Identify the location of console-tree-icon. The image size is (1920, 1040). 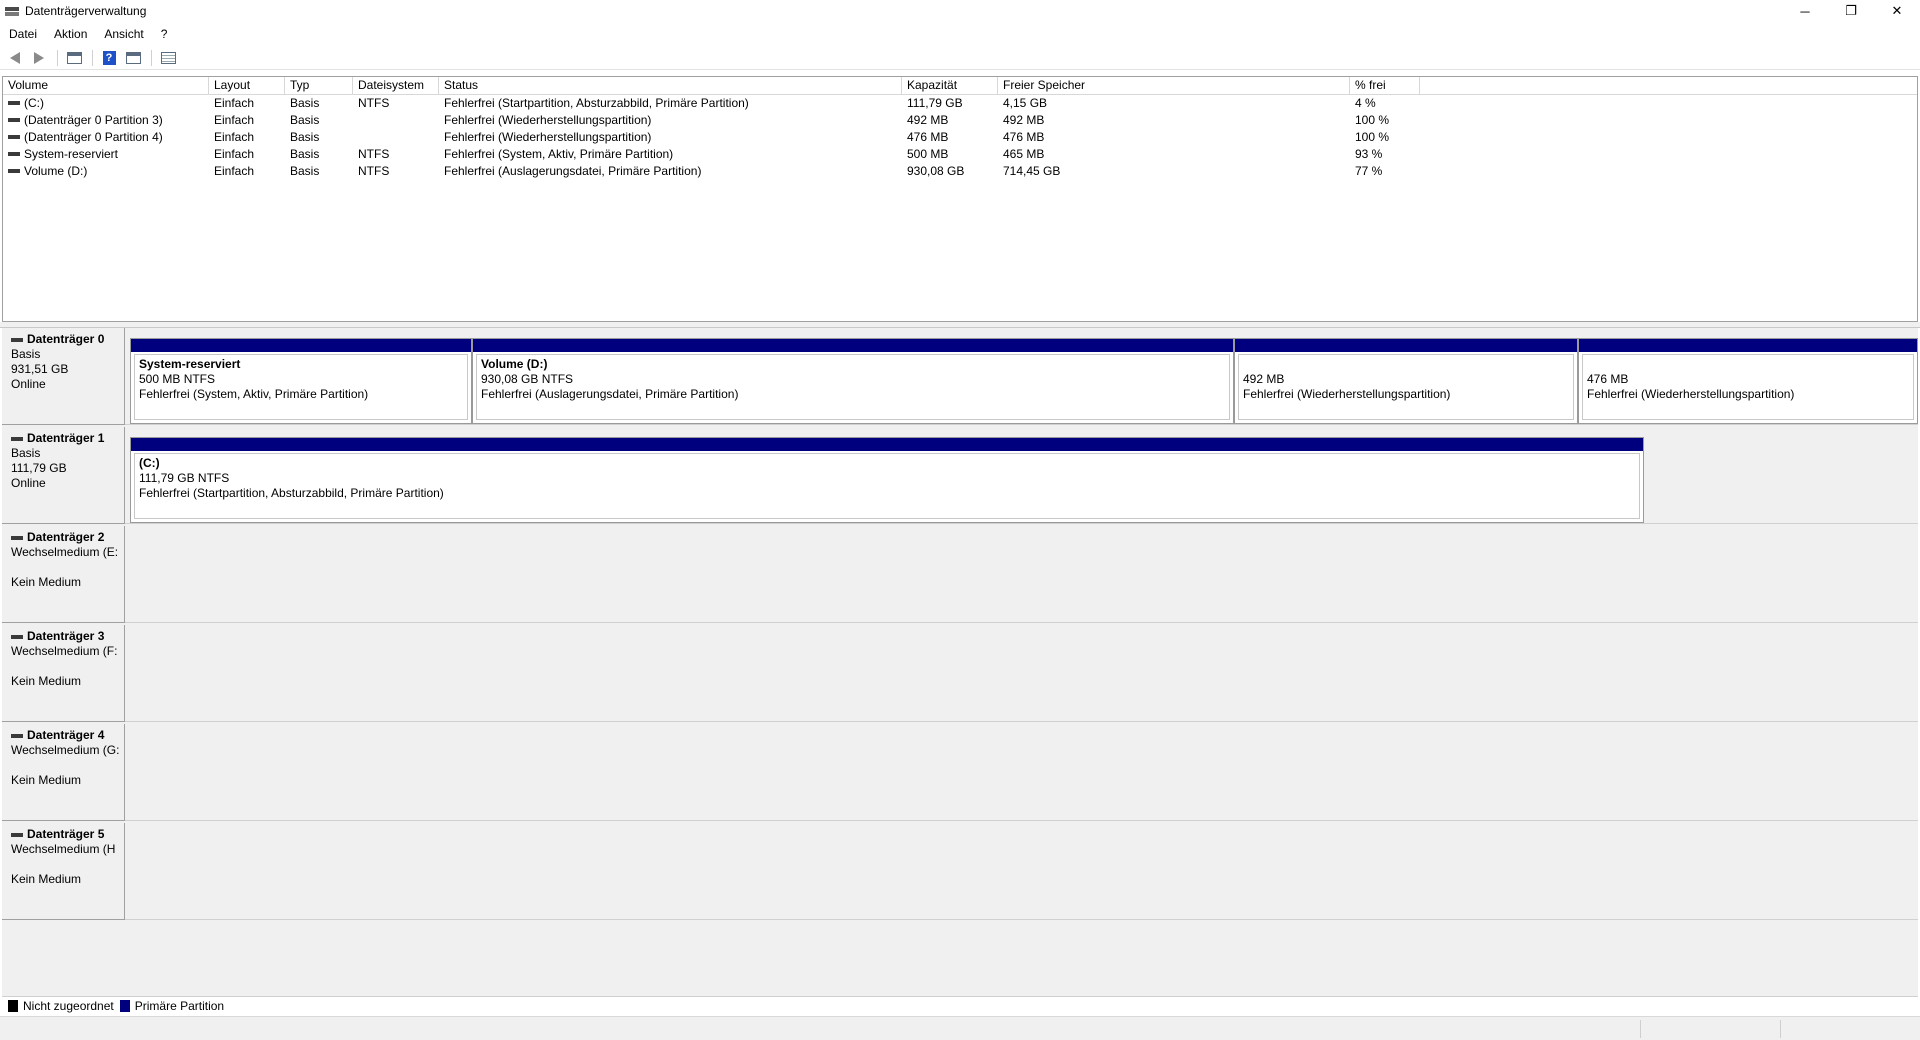
(74, 57).